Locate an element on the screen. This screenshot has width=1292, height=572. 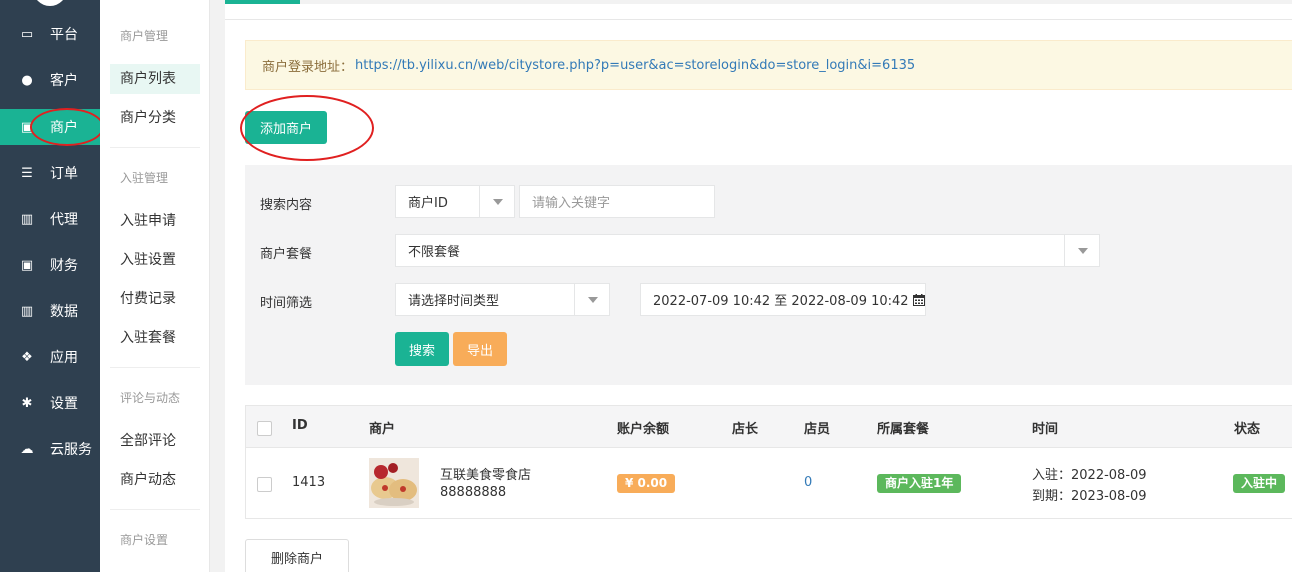
merchant-thumbnail is located at coordinates (394, 483).